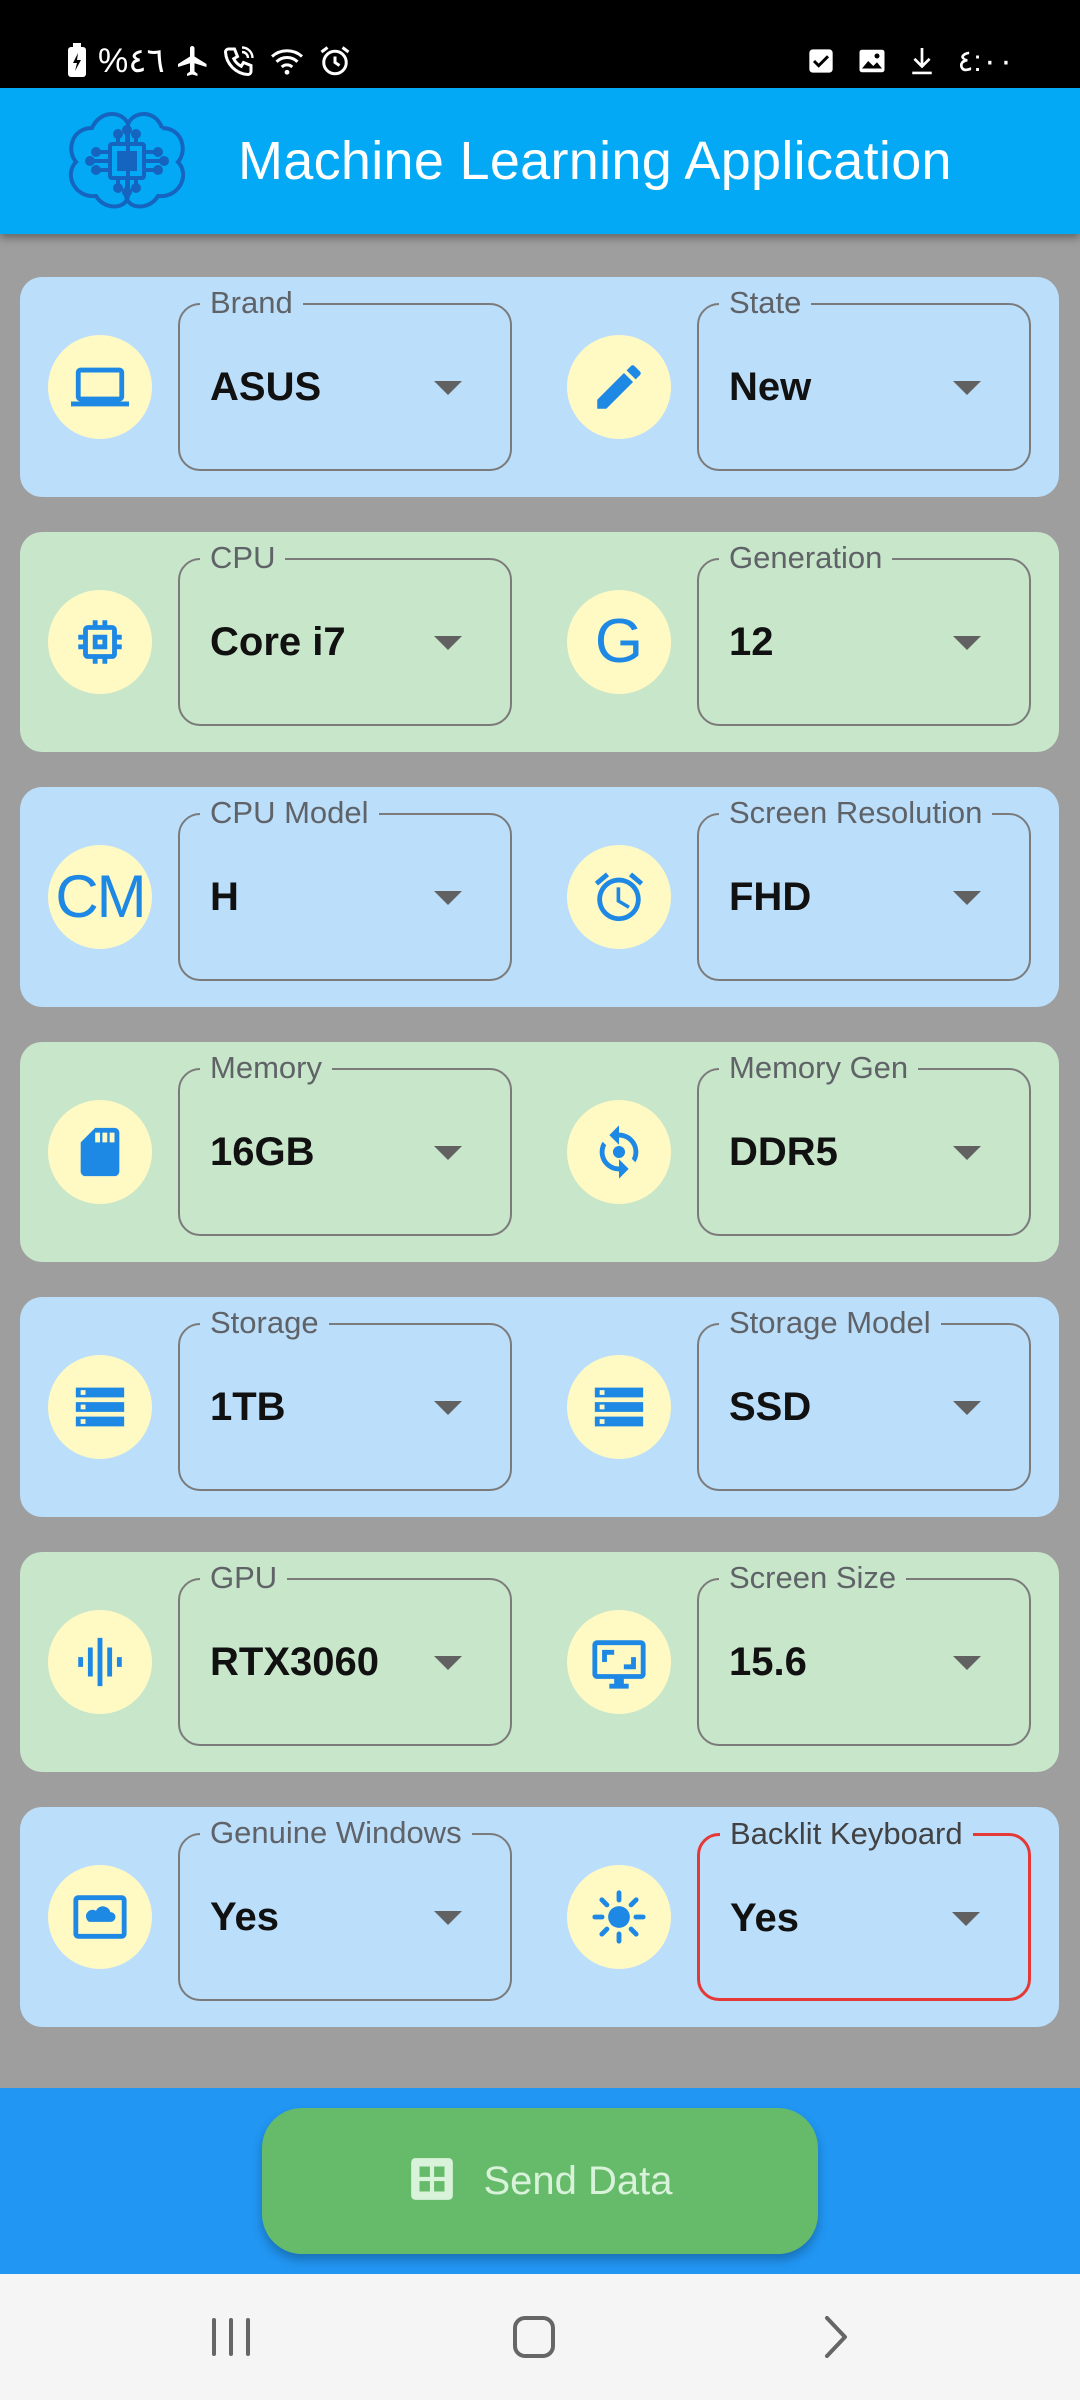 This screenshot has width=1080, height=2400. Describe the element at coordinates (768, 1662) in the screenshot. I see `screen-size-value: 15.6` at that location.